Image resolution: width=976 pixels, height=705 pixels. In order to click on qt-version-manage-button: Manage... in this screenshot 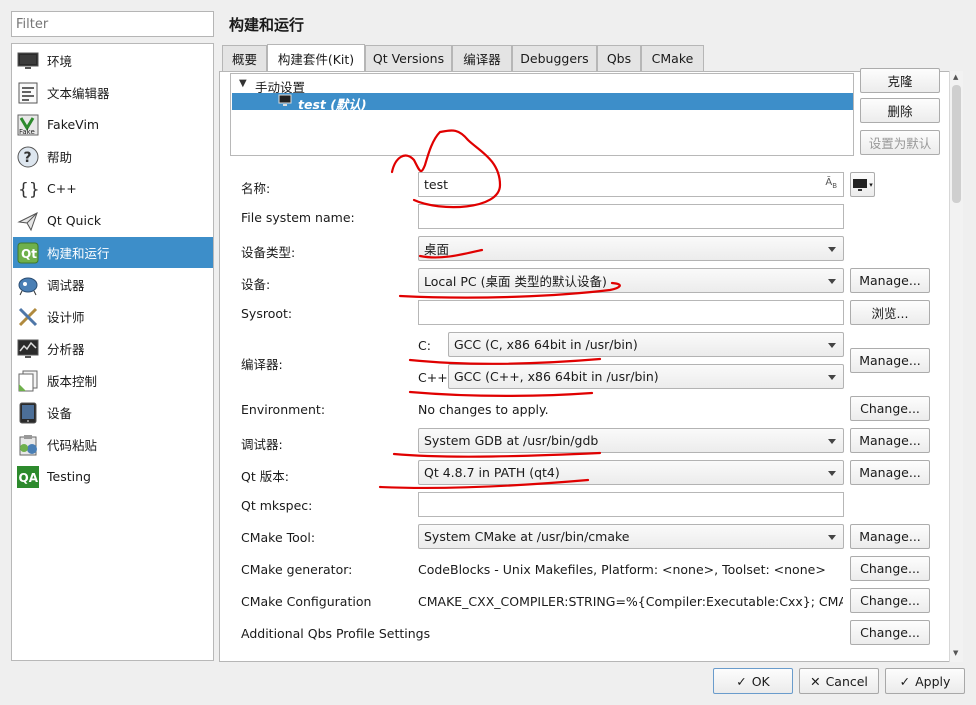, I will do `click(890, 472)`.